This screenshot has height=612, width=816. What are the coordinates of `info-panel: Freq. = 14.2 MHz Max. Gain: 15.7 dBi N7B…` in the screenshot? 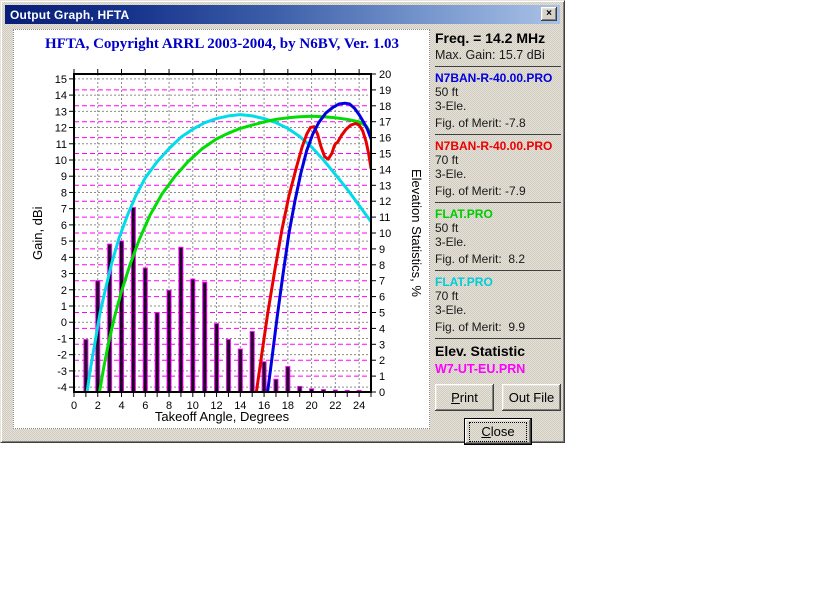 It's located at (498, 236).